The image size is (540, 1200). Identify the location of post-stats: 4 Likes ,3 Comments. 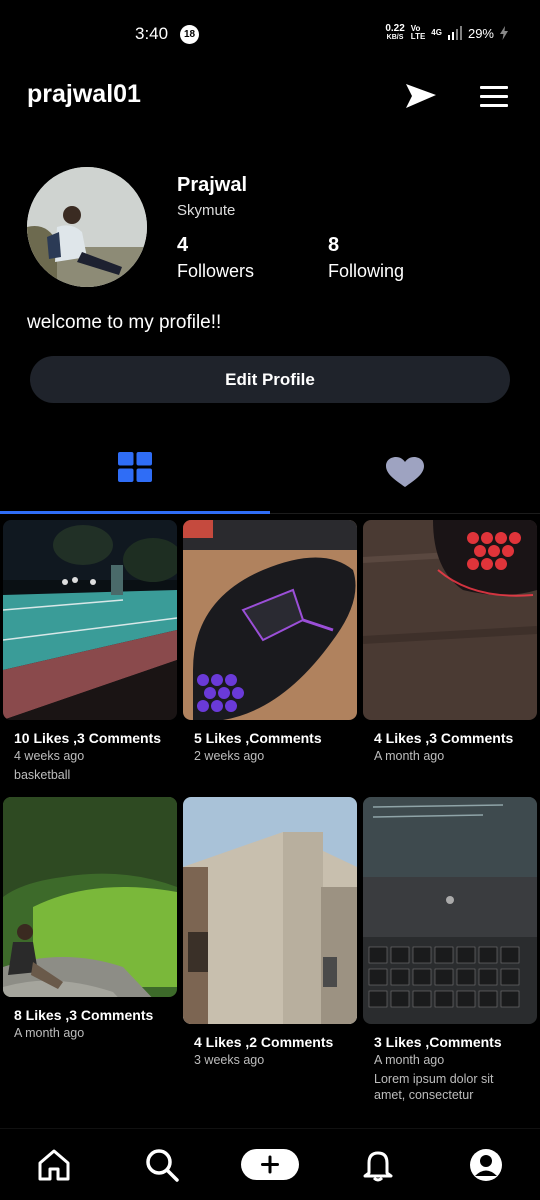
(444, 738).